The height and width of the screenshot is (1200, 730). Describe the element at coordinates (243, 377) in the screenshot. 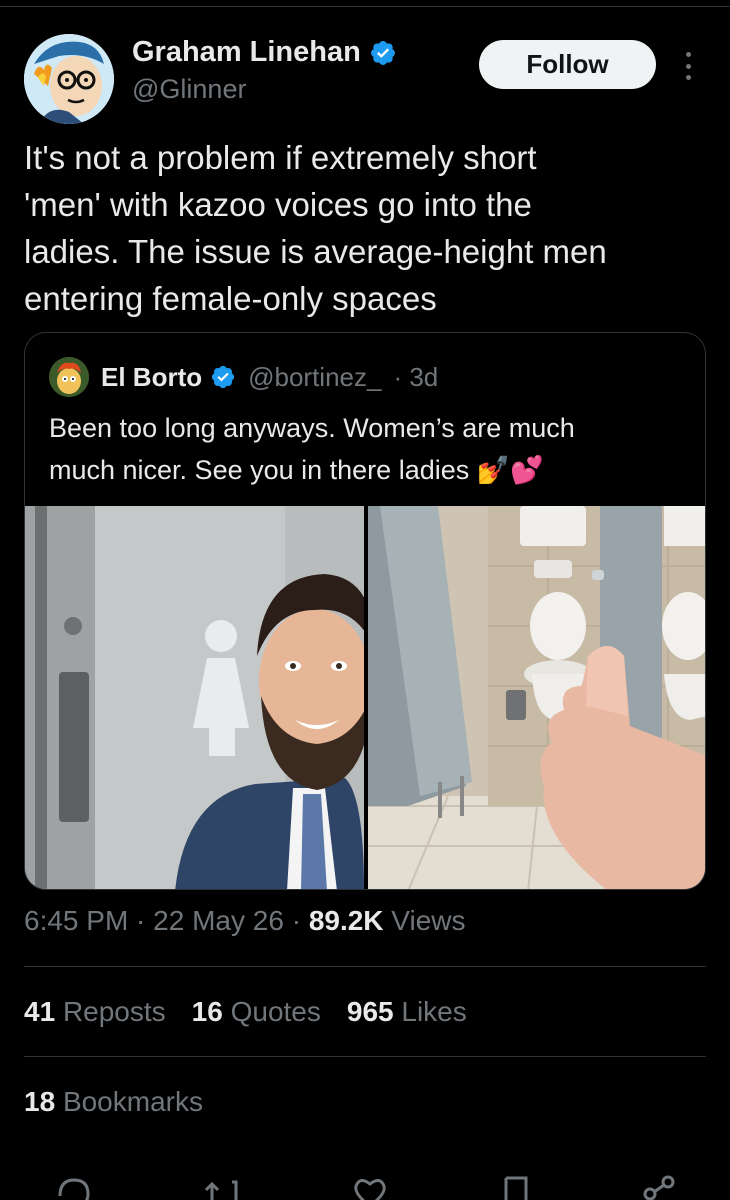

I see `quoted-tweet-header: El Borto @bortinez_ · 3d` at that location.